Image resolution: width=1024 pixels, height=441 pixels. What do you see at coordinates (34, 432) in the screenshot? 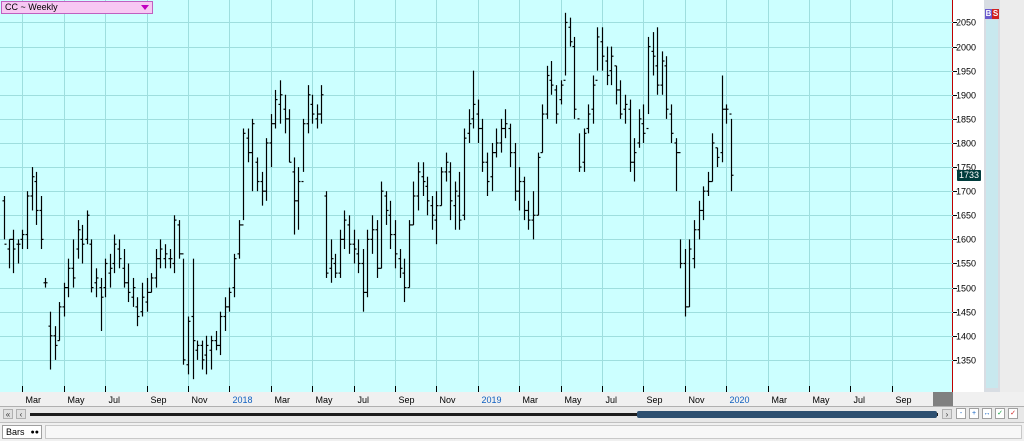
I see `bars-tab-dots-icon: ●●` at bounding box center [34, 432].